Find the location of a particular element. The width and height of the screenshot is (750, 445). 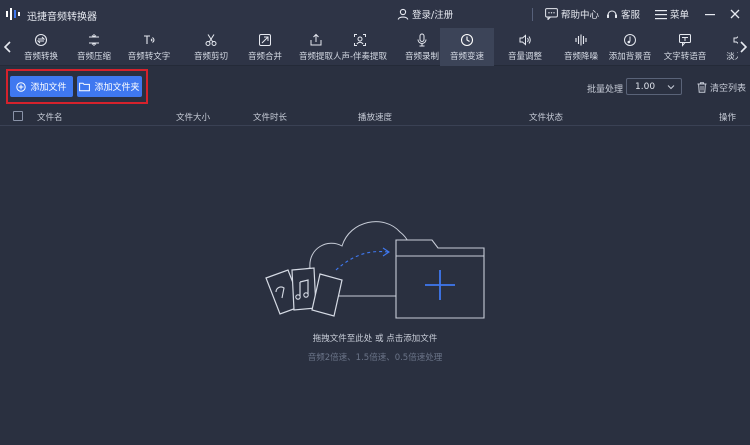

tool-item-10: 音量调整 is located at coordinates (525, 47).